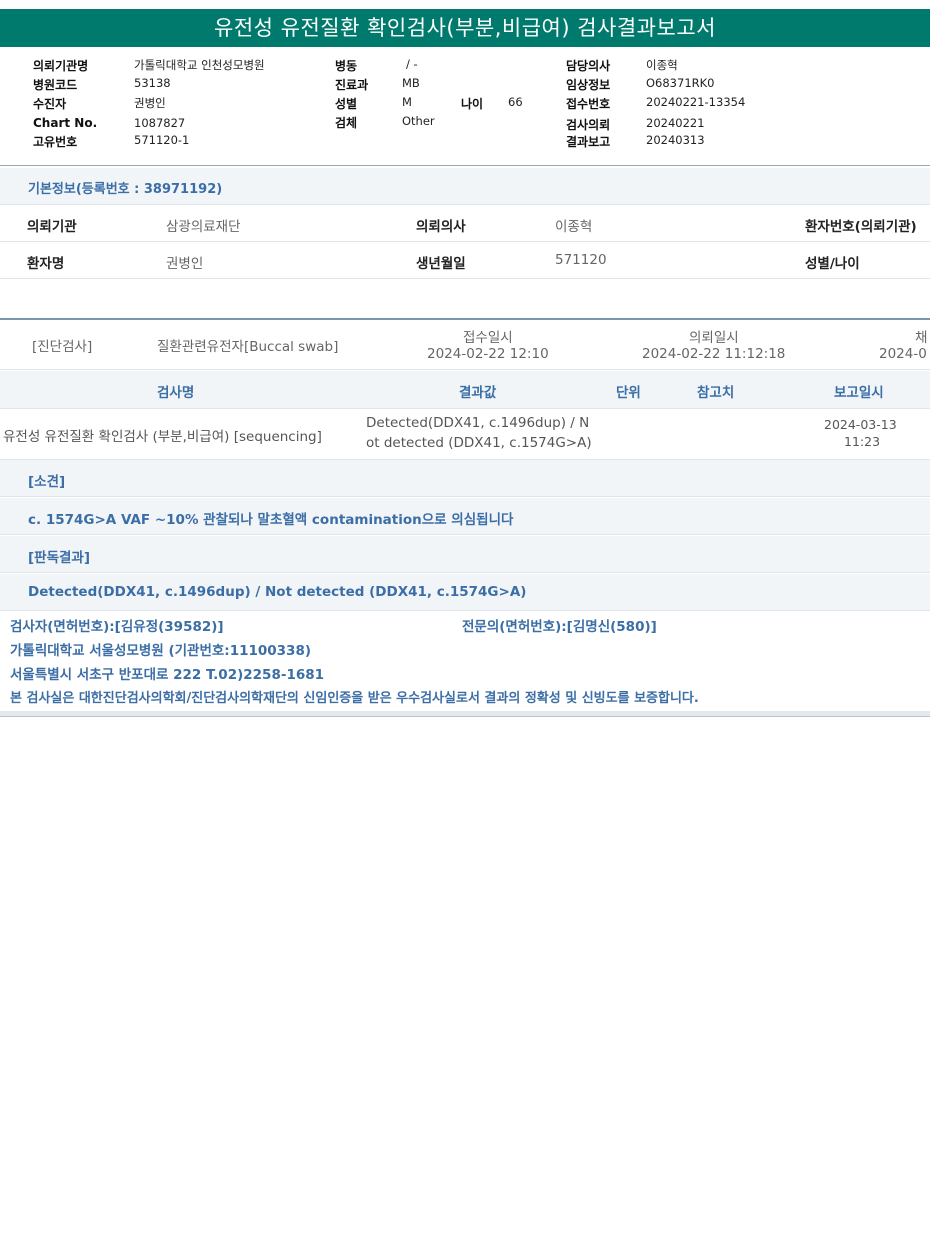  Describe the element at coordinates (628, 393) in the screenshot. I see `col-unit: 단위` at that location.